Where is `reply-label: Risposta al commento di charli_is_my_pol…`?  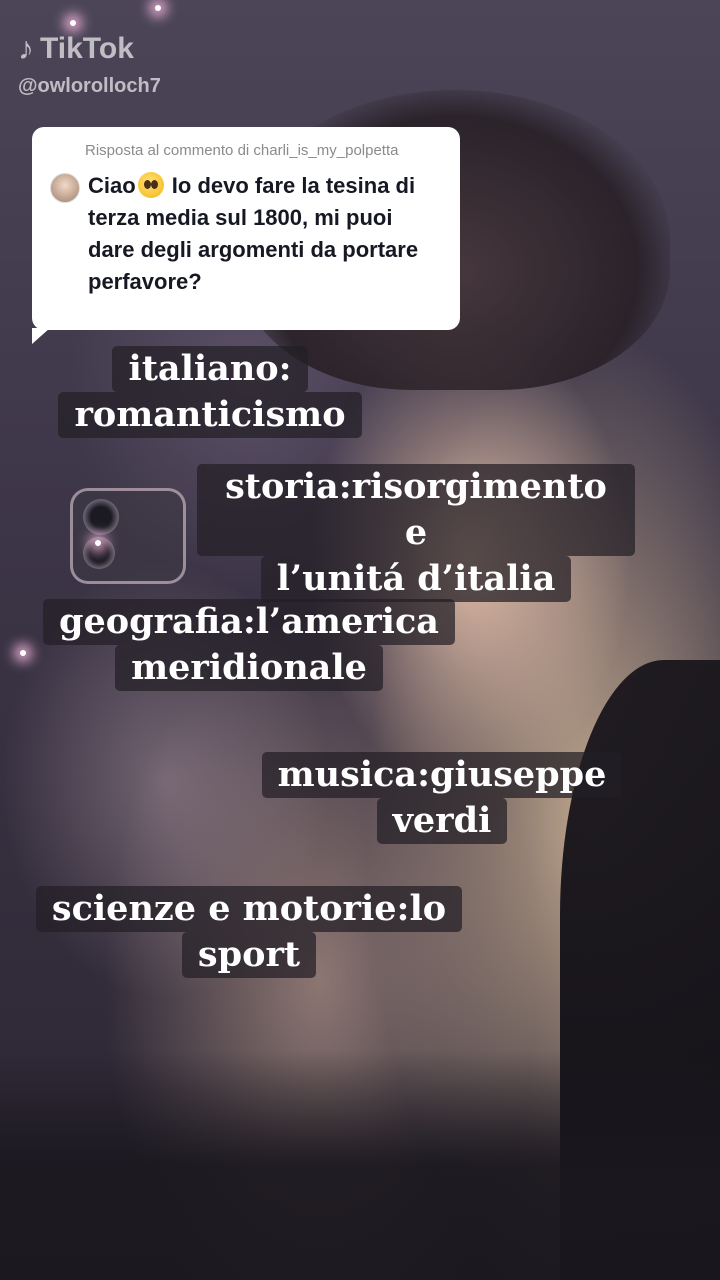 reply-label: Risposta al commento di charli_is_my_pol… is located at coordinates (242, 150).